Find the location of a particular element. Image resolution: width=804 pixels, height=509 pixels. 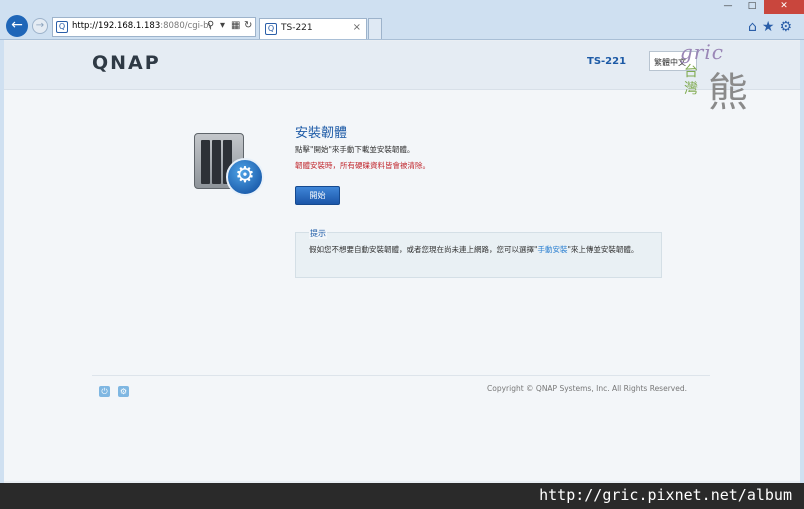

address-url: http://192.168.1.183:8080/cgi-bin/ is located at coordinates (141, 26).